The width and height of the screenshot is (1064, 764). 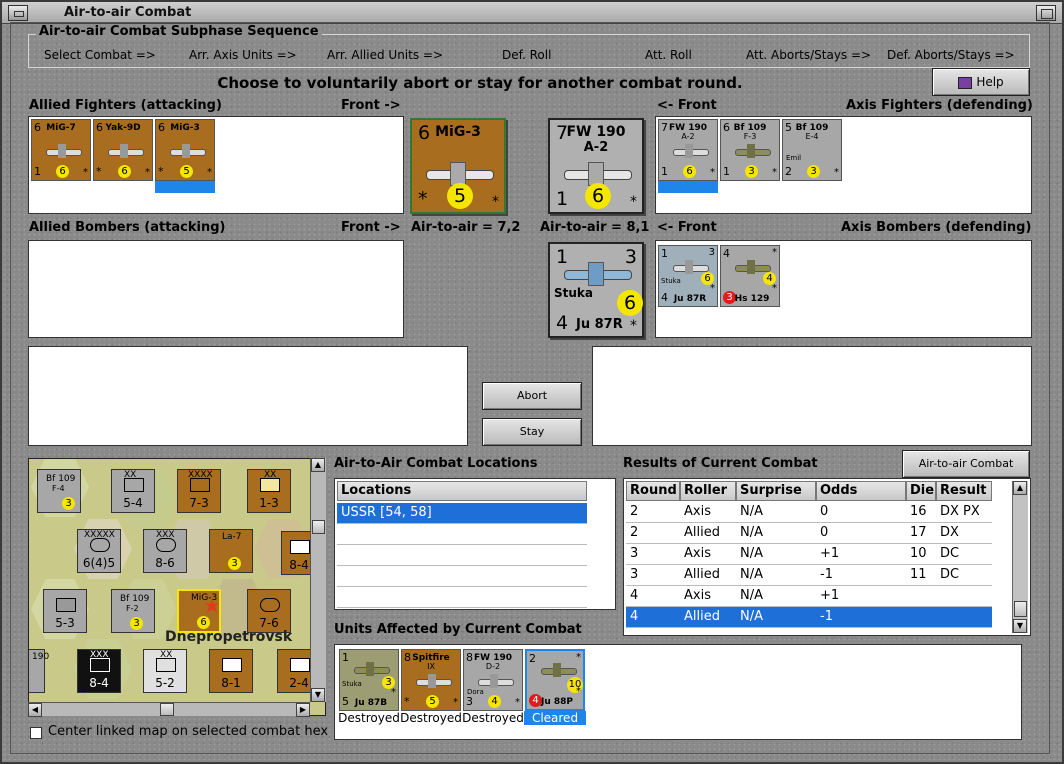 What do you see at coordinates (185, 128) in the screenshot?
I see `counter-name: MiG-3` at bounding box center [185, 128].